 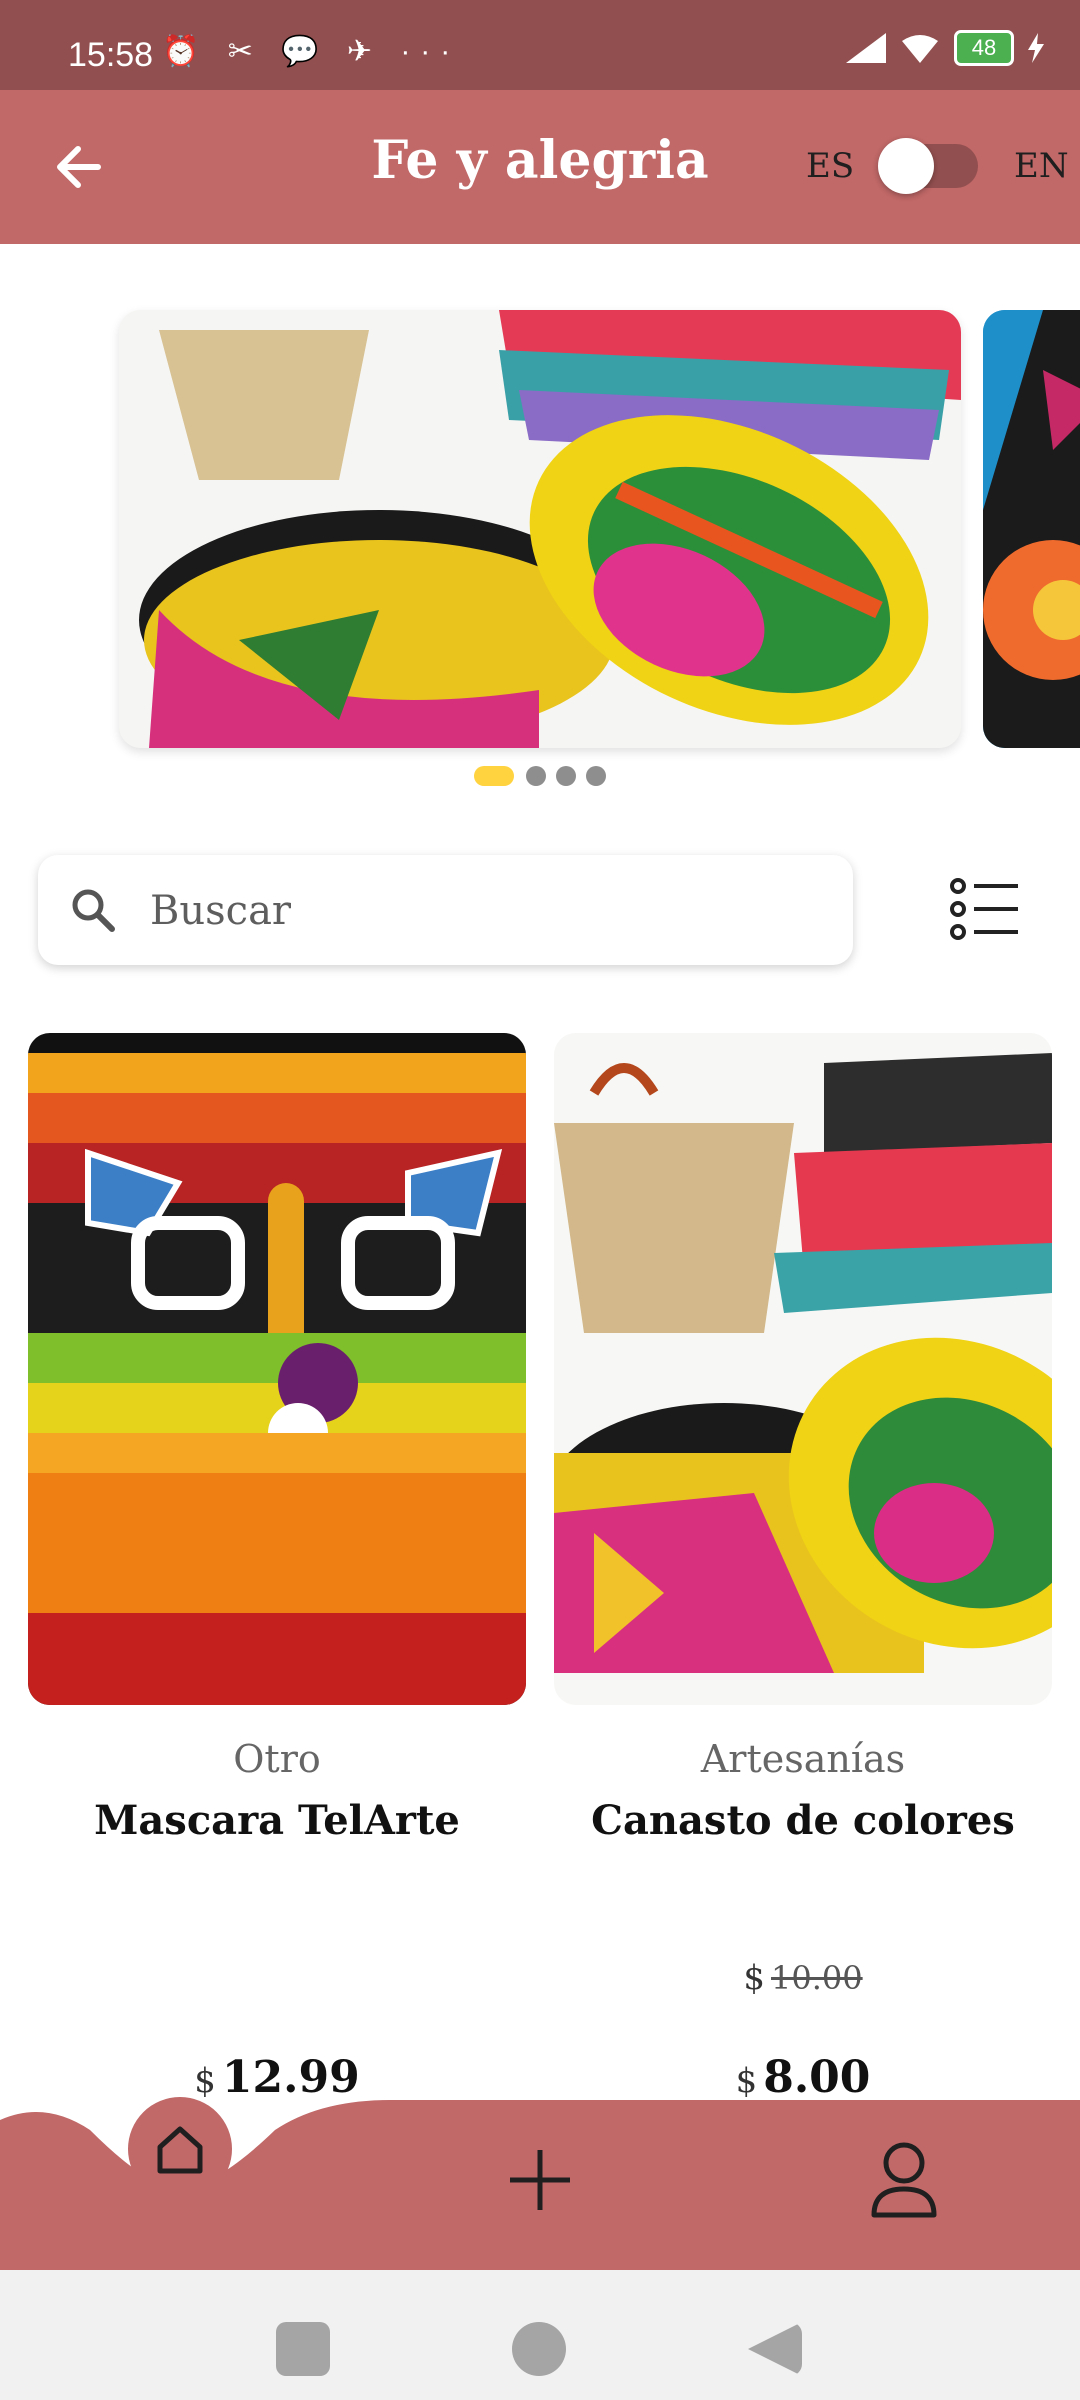 I want to click on product-category: Otro, so click(x=277, y=1759).